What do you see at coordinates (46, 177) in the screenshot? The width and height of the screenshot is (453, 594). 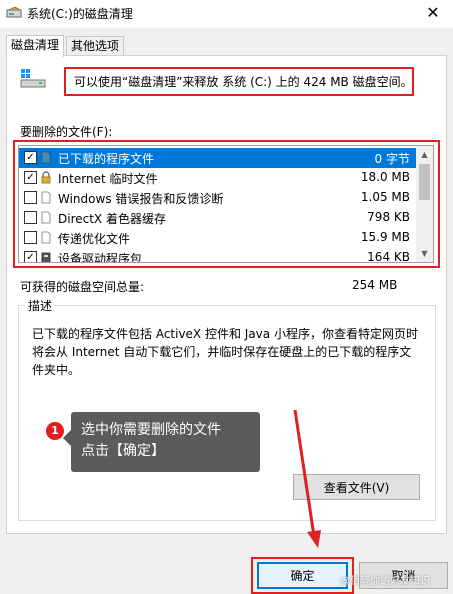 I see `lock-icon` at bounding box center [46, 177].